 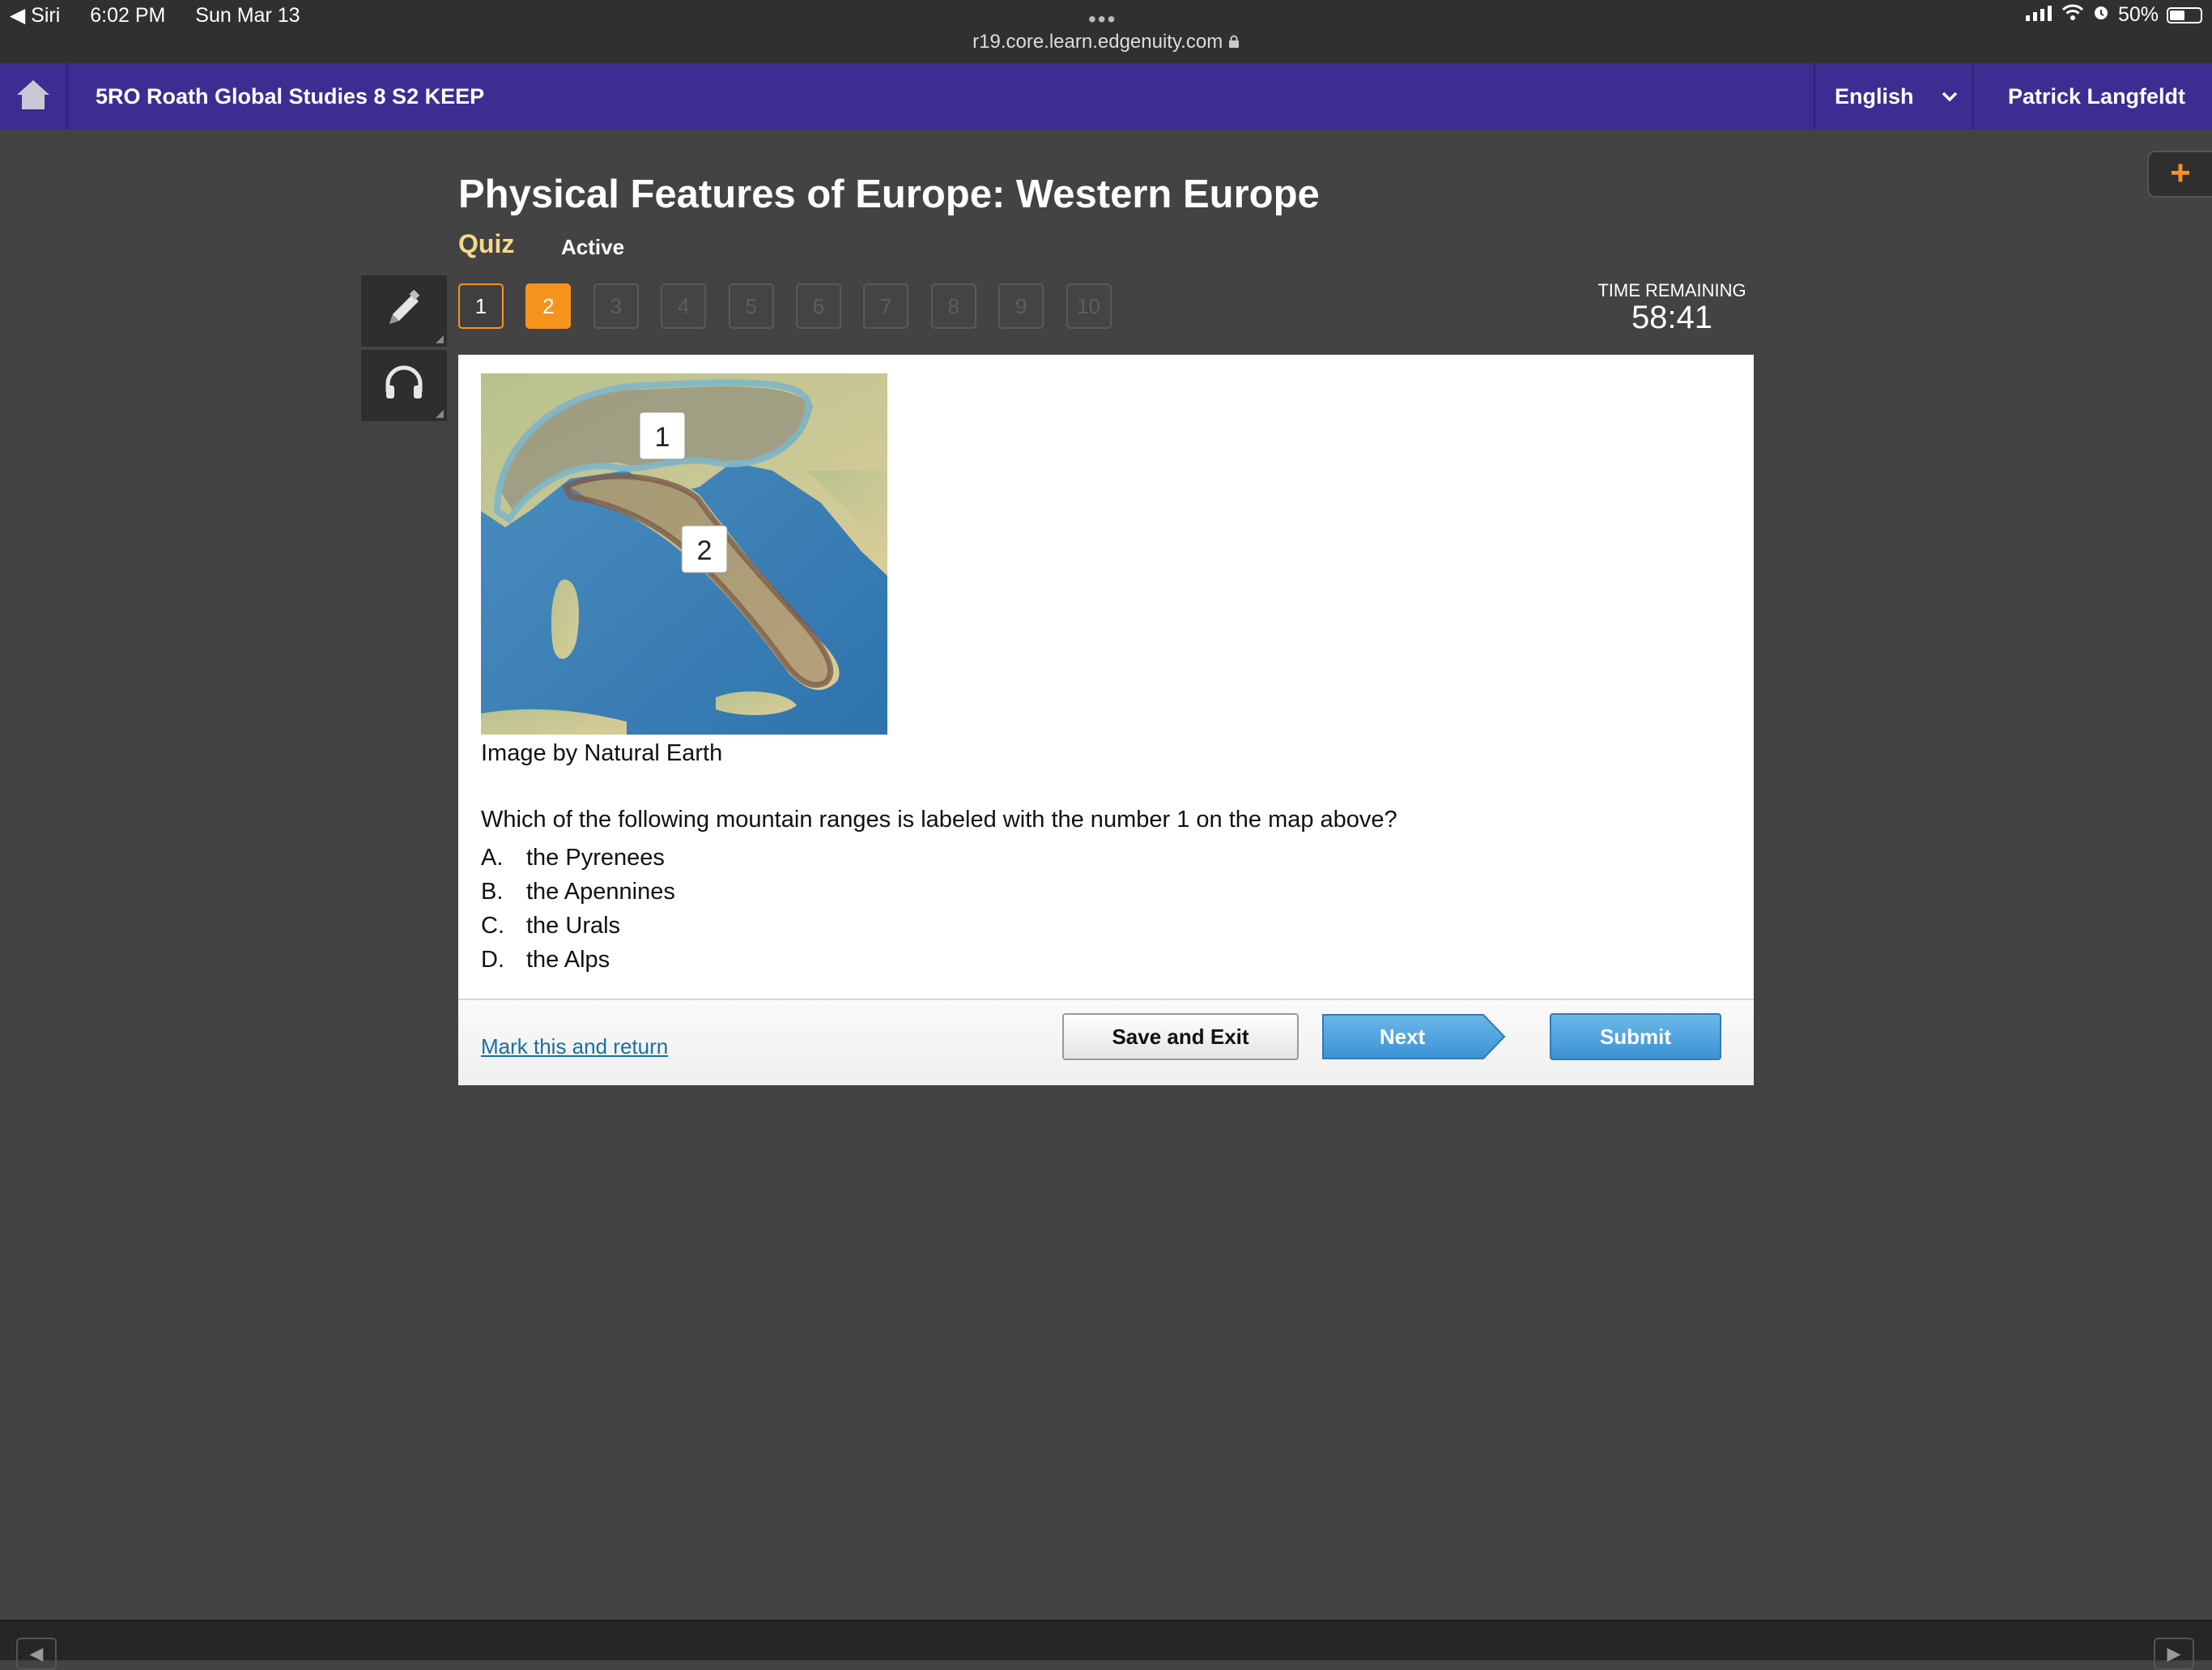 What do you see at coordinates (2092, 96) in the screenshot?
I see `user-menu: Patrick Langfeldt` at bounding box center [2092, 96].